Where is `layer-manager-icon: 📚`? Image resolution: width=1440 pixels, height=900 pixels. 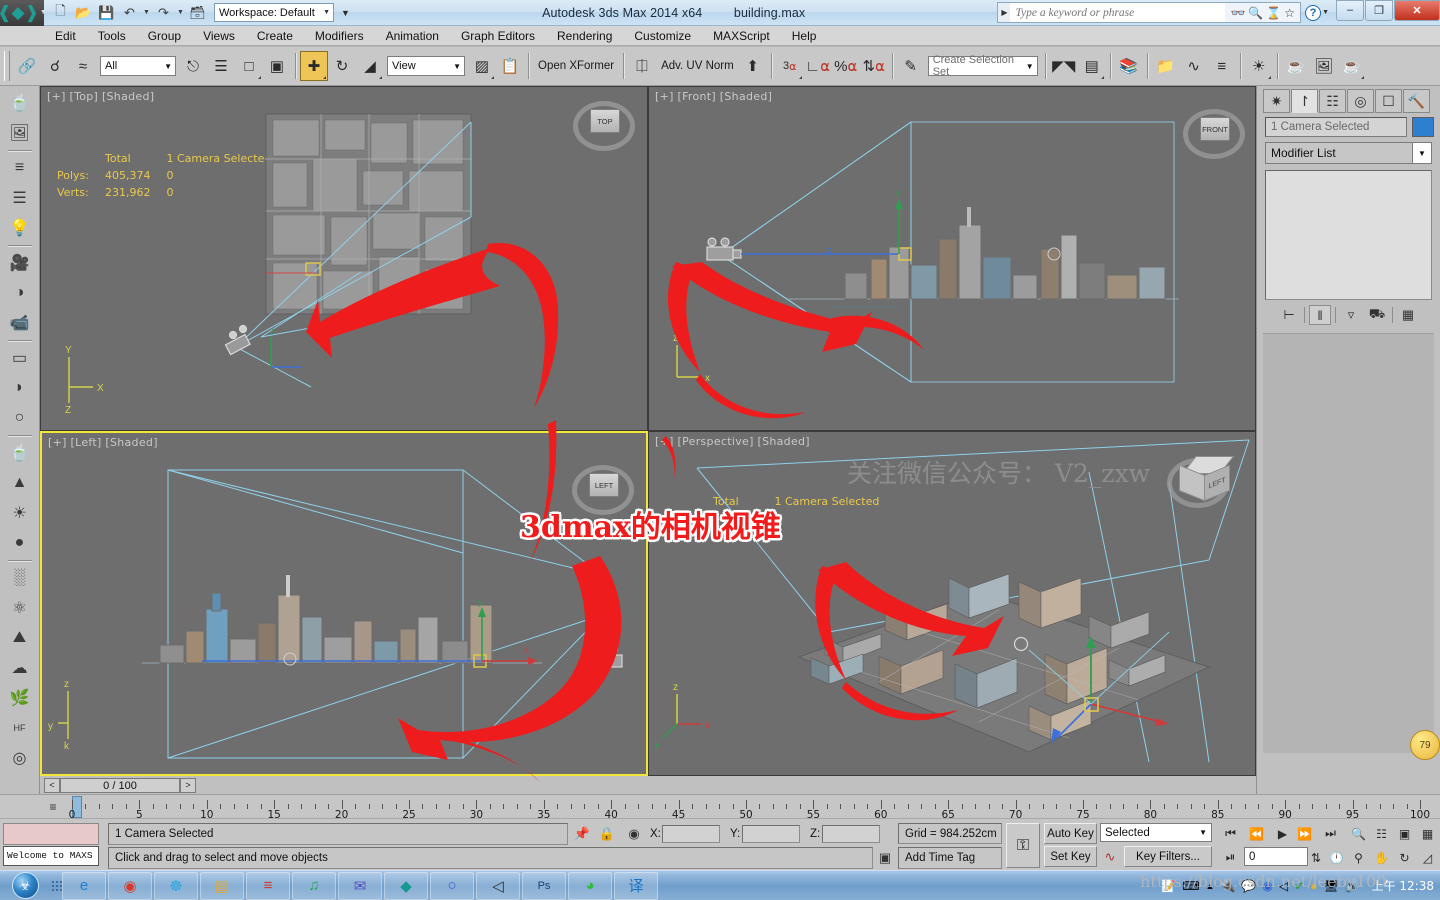 layer-manager-icon: 📚 is located at coordinates (1129, 66).